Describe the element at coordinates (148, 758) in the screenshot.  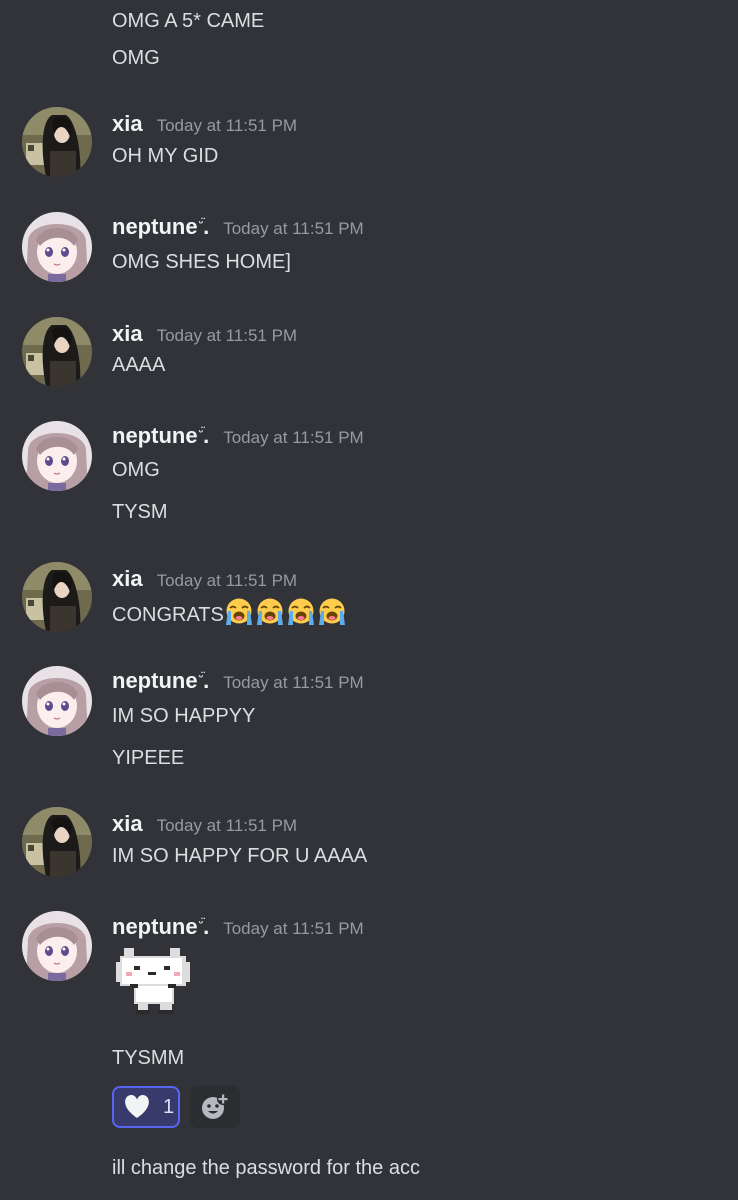
I see `message-text: YIPEEE` at that location.